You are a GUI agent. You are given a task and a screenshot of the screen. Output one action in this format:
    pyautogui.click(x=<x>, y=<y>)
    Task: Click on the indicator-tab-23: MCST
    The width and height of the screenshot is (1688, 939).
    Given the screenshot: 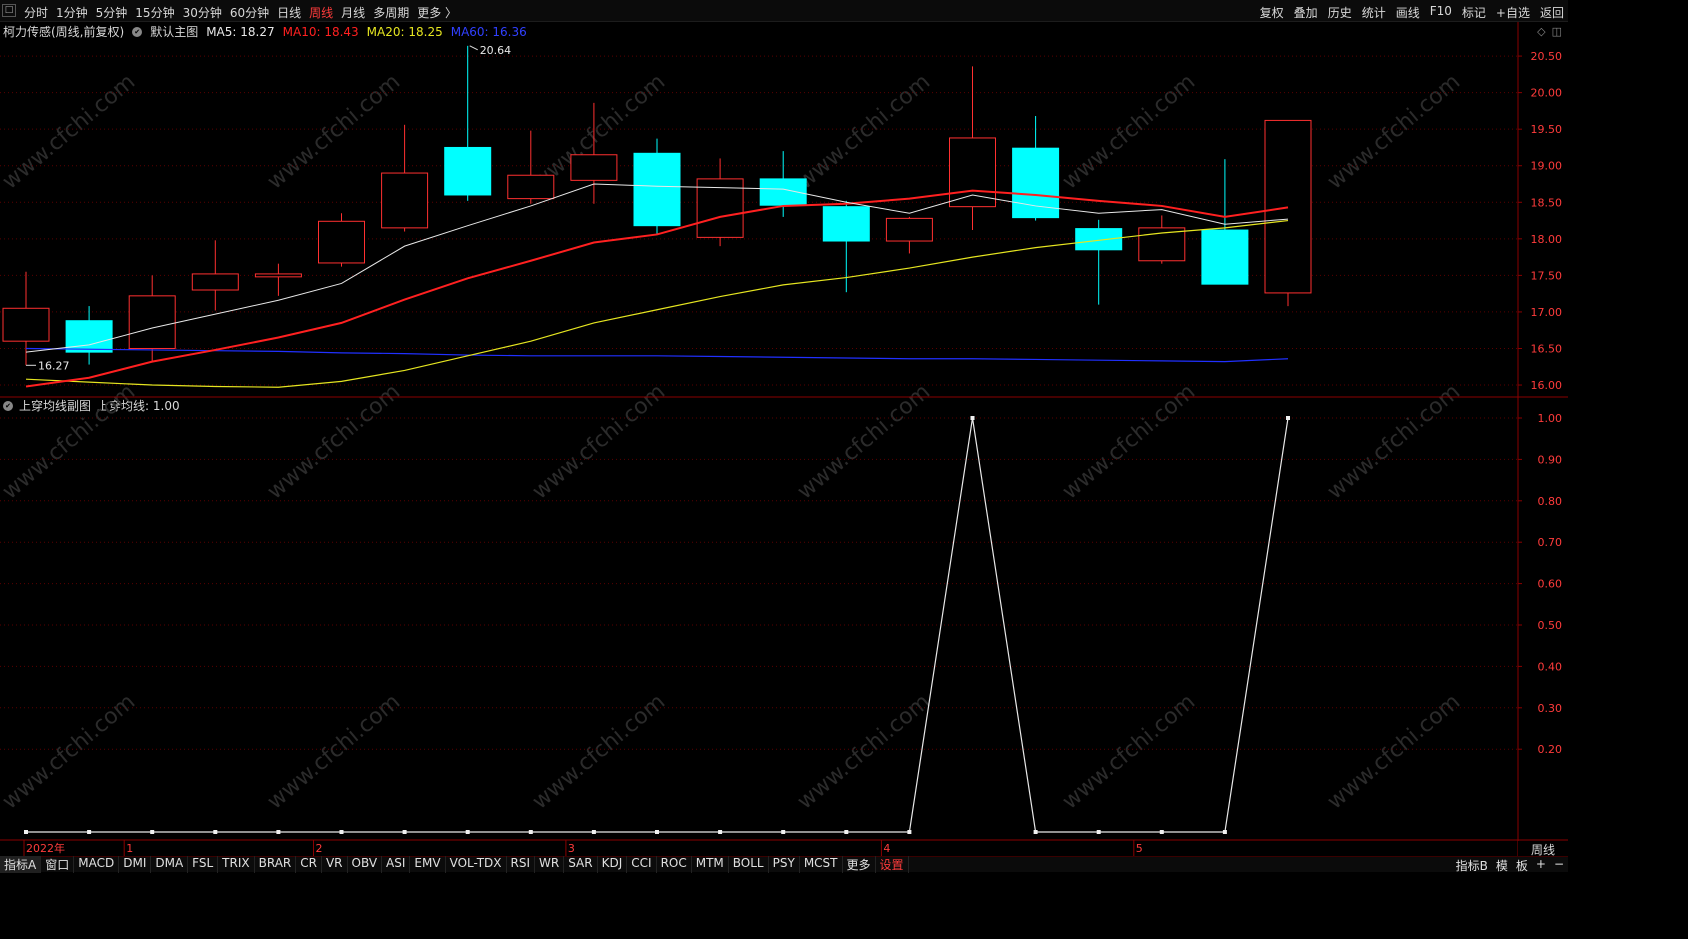 What is the action you would take?
    pyautogui.click(x=821, y=864)
    